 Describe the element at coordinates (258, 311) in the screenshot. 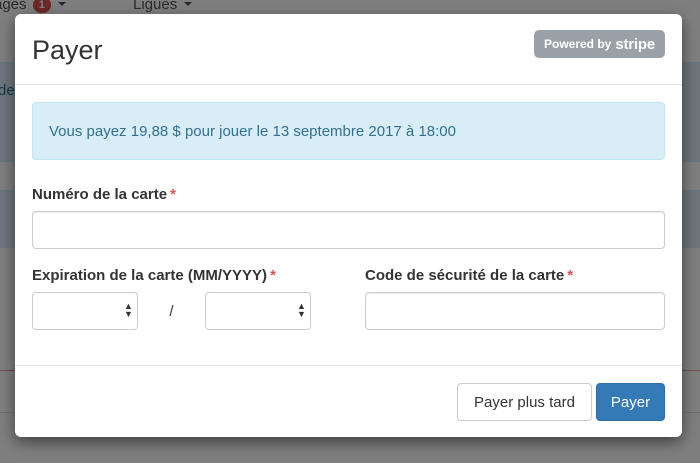

I see `expiry-year-select: ▲ ▼` at that location.